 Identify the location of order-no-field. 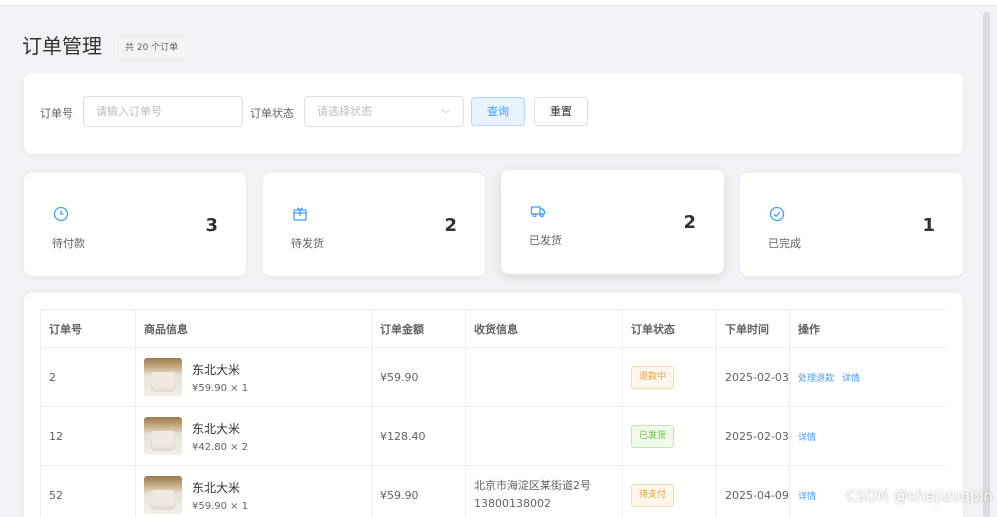
(163, 111).